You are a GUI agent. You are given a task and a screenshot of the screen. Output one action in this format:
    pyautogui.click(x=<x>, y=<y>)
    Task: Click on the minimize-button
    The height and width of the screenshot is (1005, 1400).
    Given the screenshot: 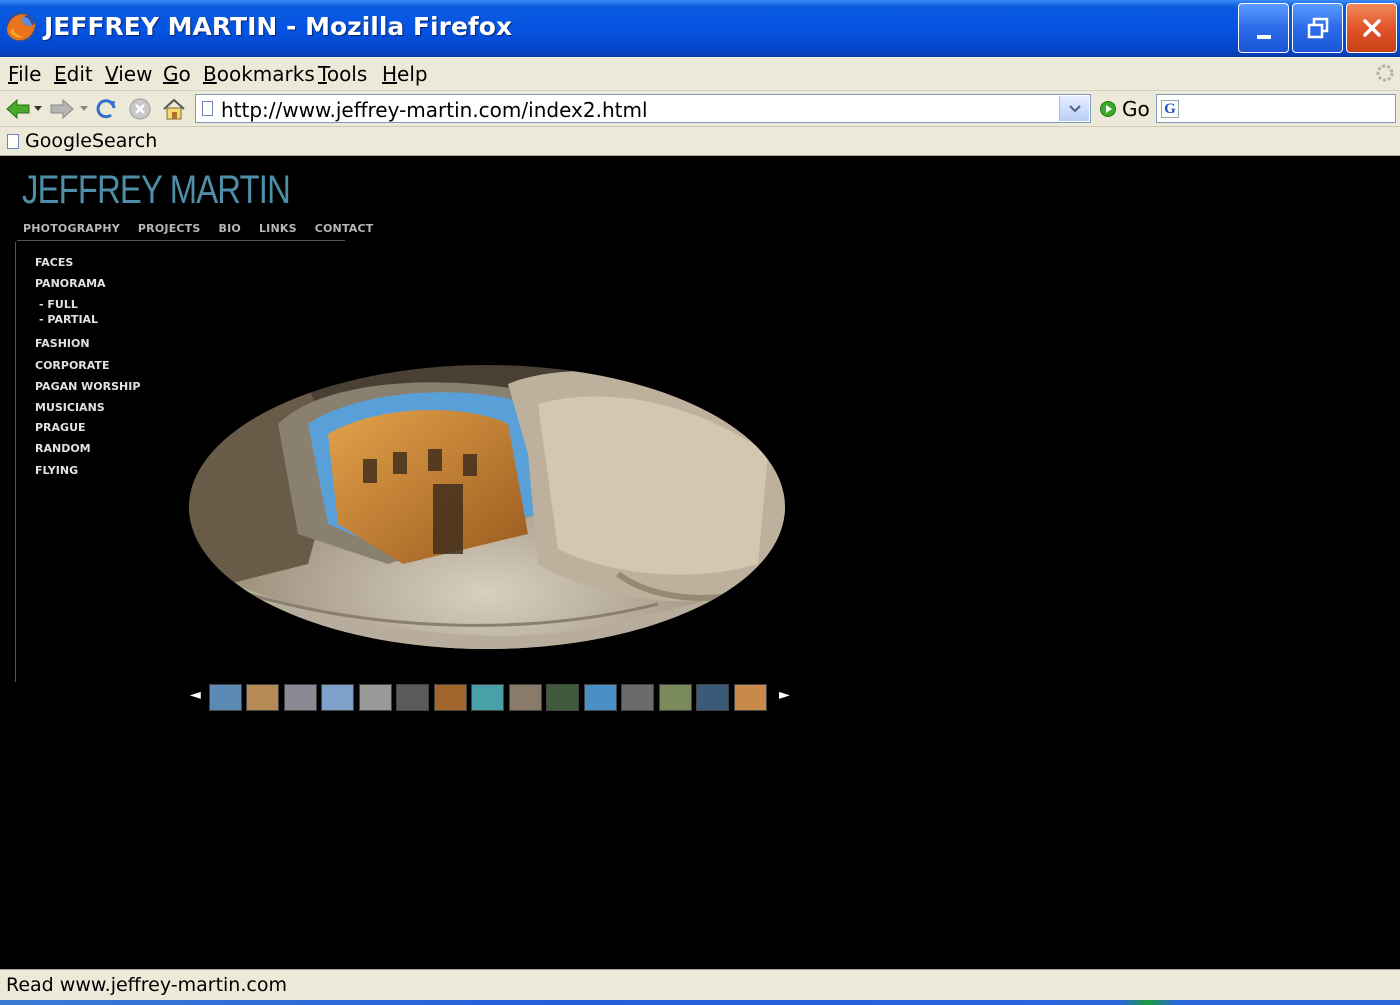 What is the action you would take?
    pyautogui.click(x=1263, y=28)
    